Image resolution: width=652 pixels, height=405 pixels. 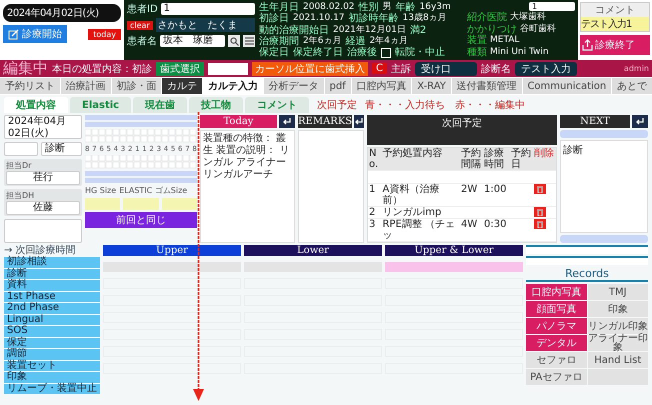 I want to click on doctor-field: 荏行, so click(x=43, y=178).